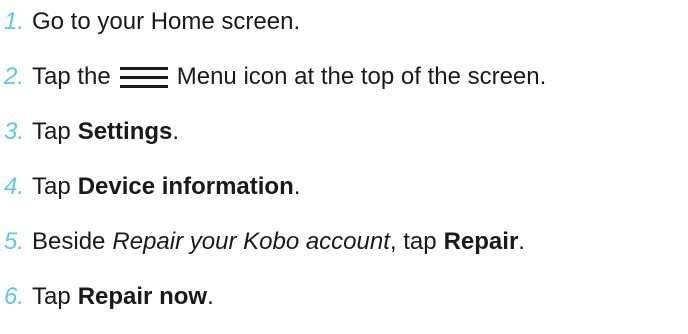 The height and width of the screenshot is (334, 688). I want to click on step-3: 3. Tap Settings., so click(89, 132).